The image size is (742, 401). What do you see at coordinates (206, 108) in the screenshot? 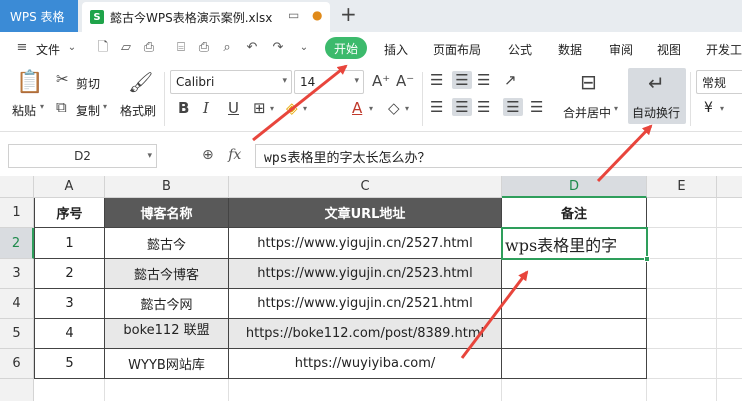
I see `italic-icon: I` at bounding box center [206, 108].